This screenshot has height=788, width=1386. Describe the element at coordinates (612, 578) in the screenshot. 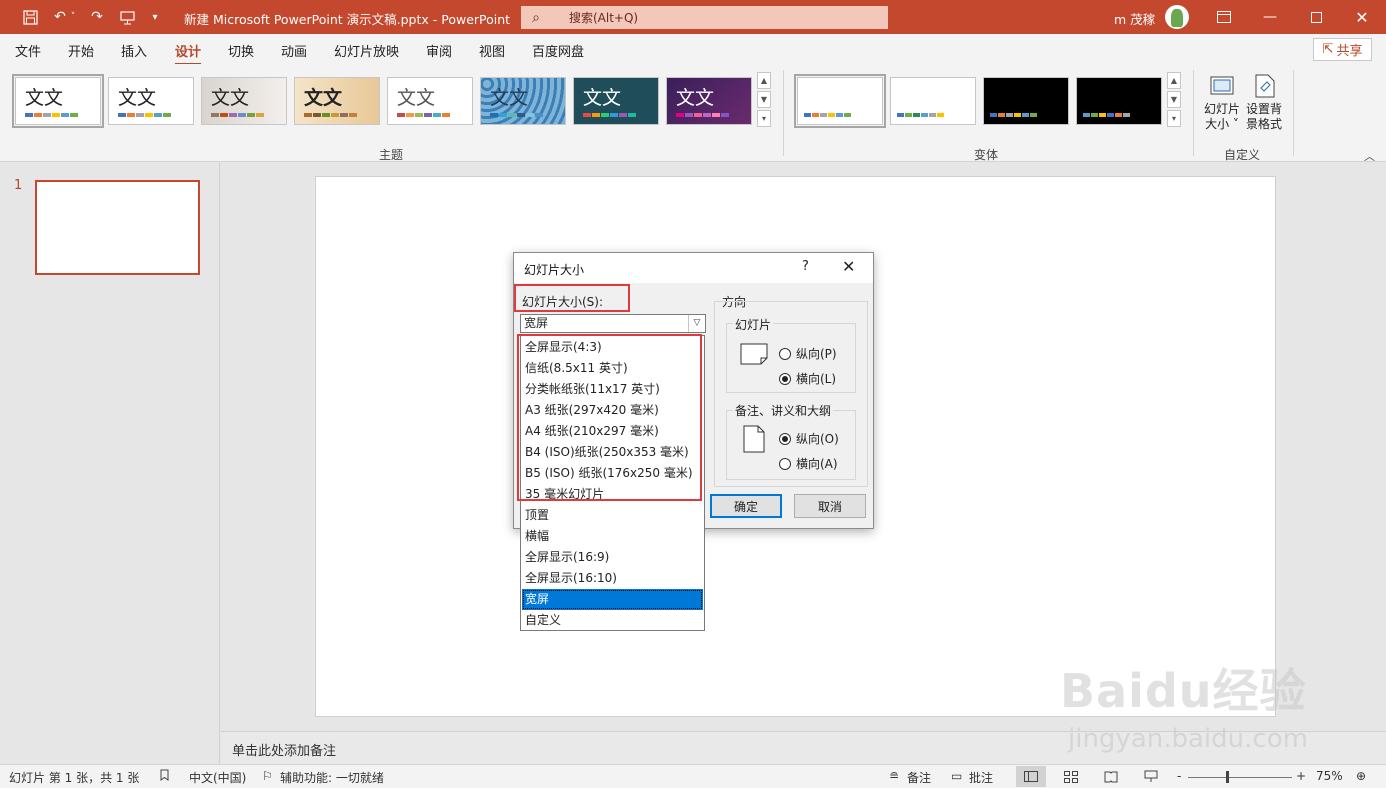

I see `list-item: 全屏显示(16:10)` at that location.